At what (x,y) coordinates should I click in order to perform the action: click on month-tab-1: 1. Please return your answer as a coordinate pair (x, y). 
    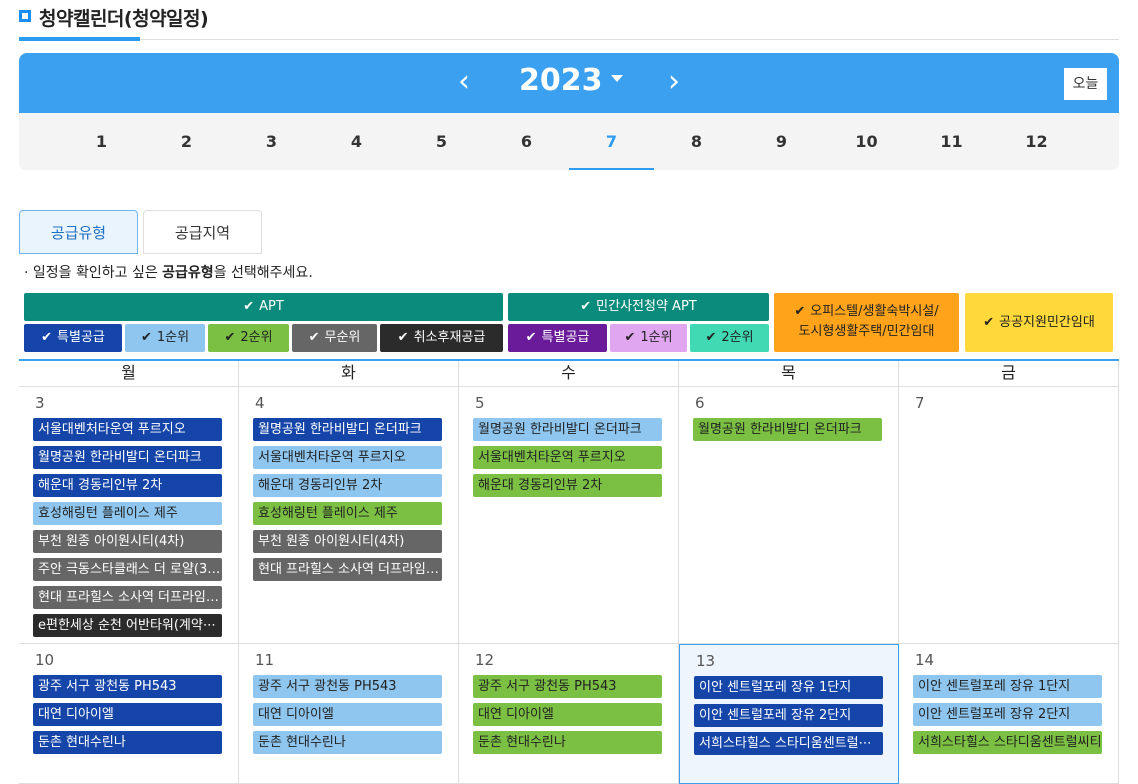
    Looking at the image, I should click on (101, 141).